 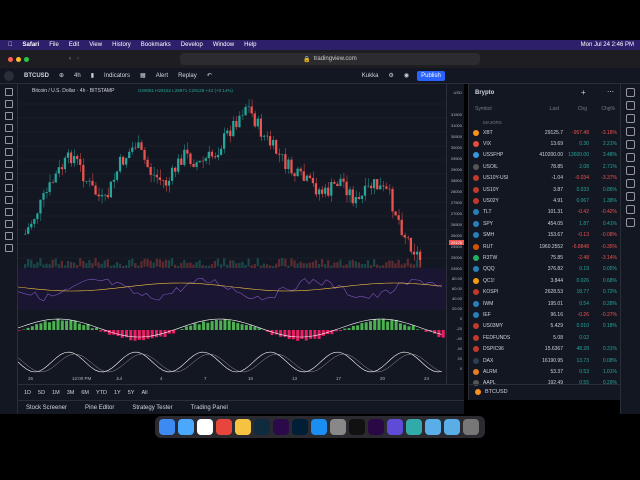 I want to click on address-bar: 🔒 tradingview.com, so click(x=330, y=59).